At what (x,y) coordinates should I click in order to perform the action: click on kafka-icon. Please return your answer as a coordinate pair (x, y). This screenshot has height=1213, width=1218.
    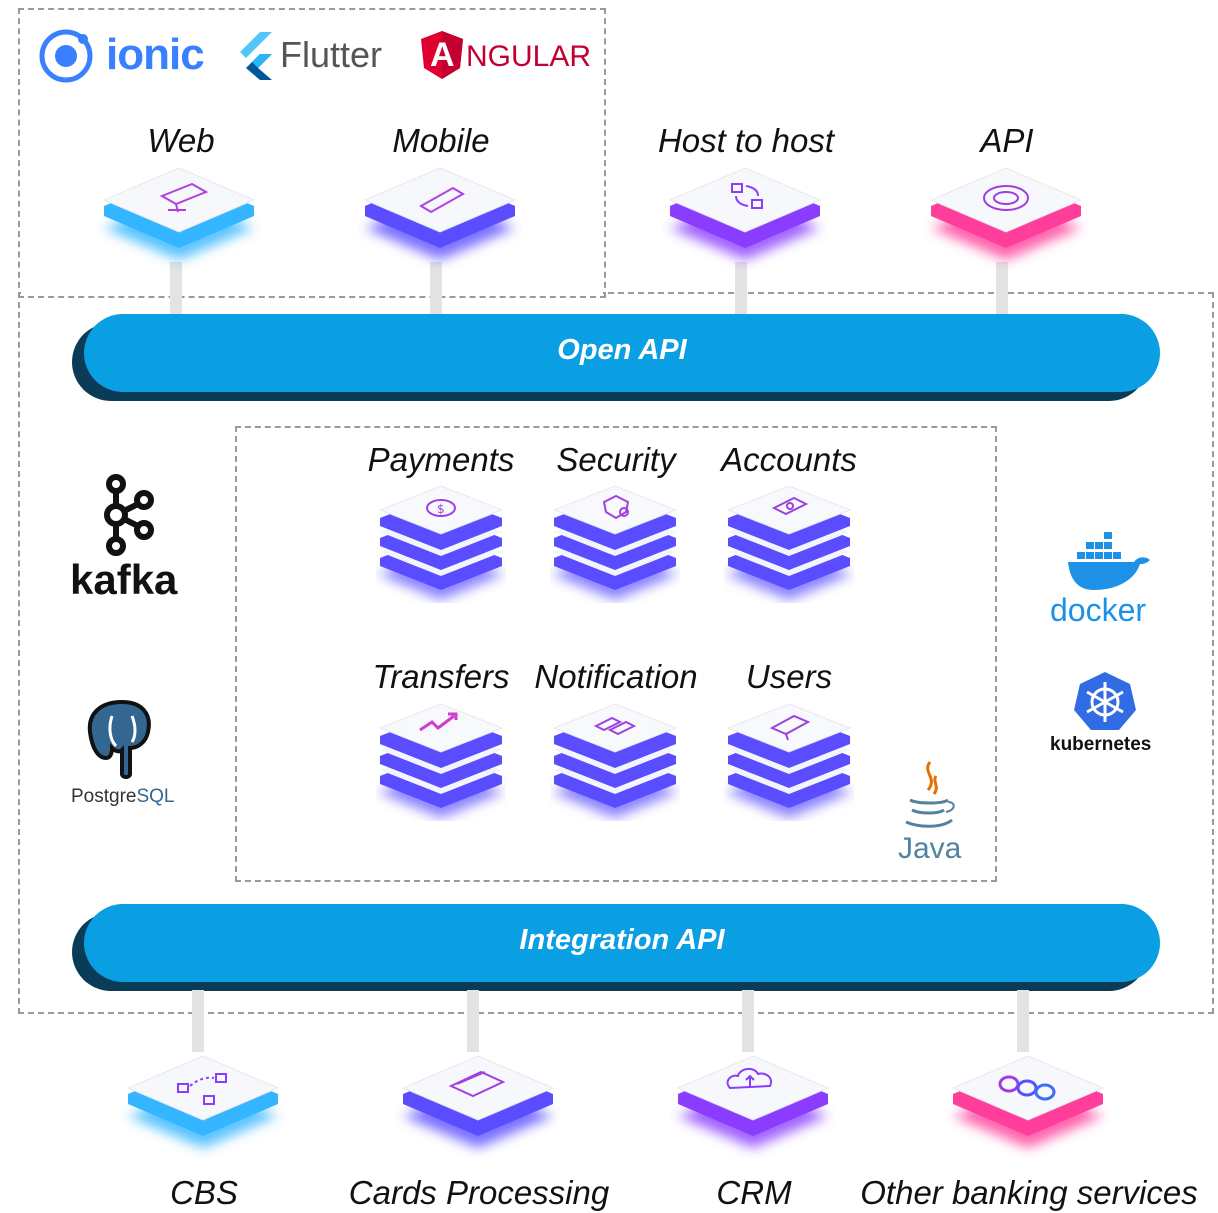
    Looking at the image, I should click on (129, 515).